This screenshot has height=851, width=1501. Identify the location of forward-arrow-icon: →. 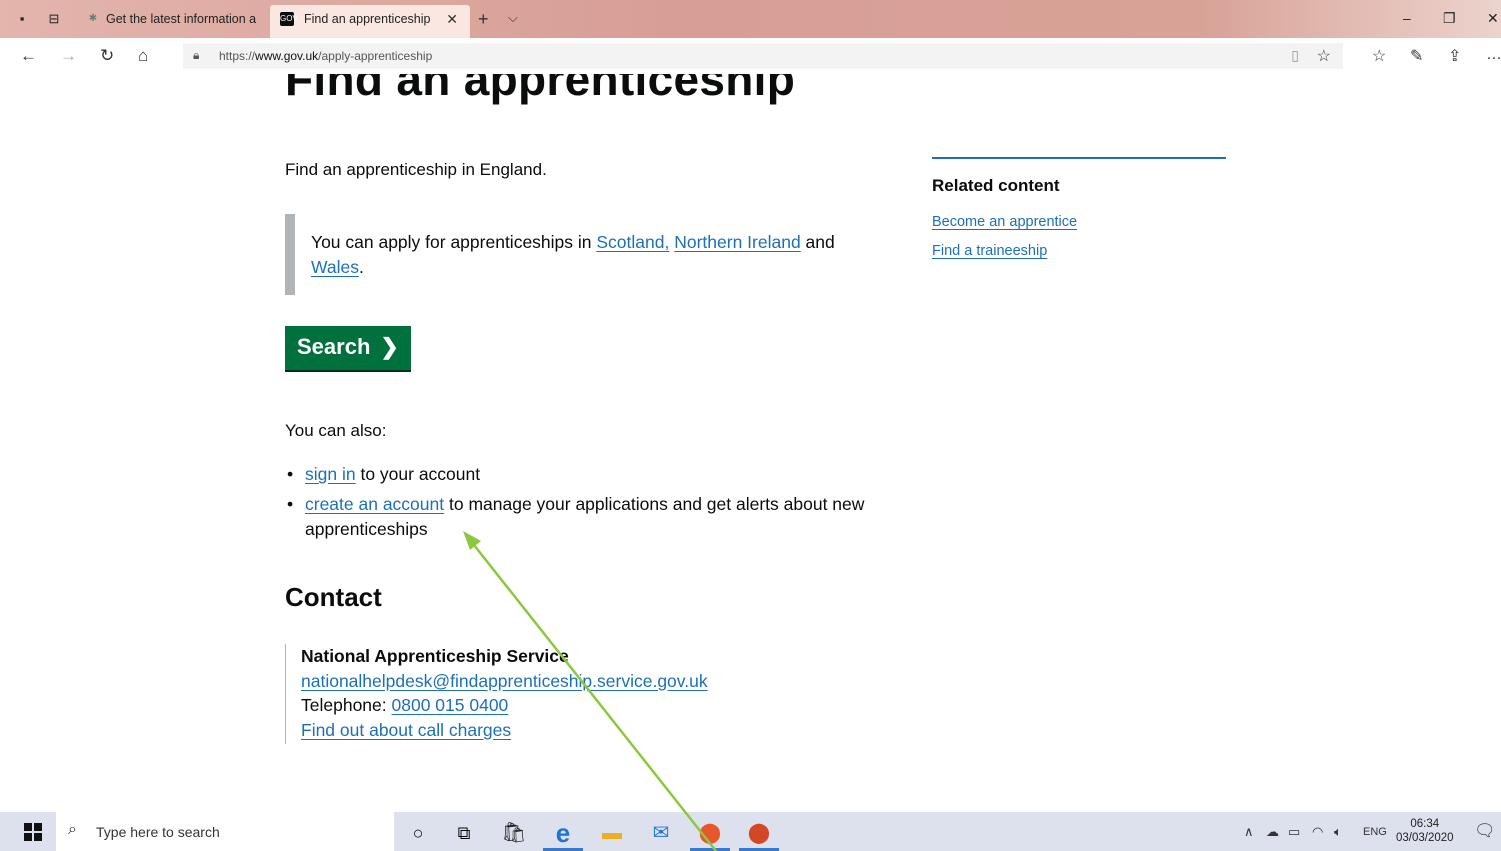
(68, 56).